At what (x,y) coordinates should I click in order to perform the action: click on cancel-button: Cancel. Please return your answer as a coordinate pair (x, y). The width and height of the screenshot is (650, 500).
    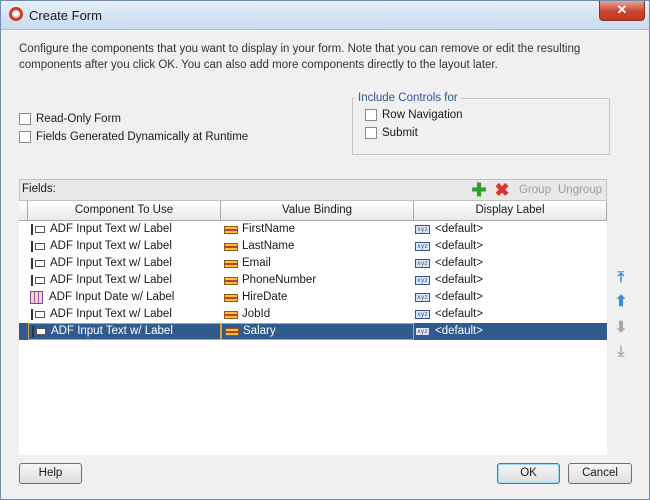
    Looking at the image, I should click on (600, 473).